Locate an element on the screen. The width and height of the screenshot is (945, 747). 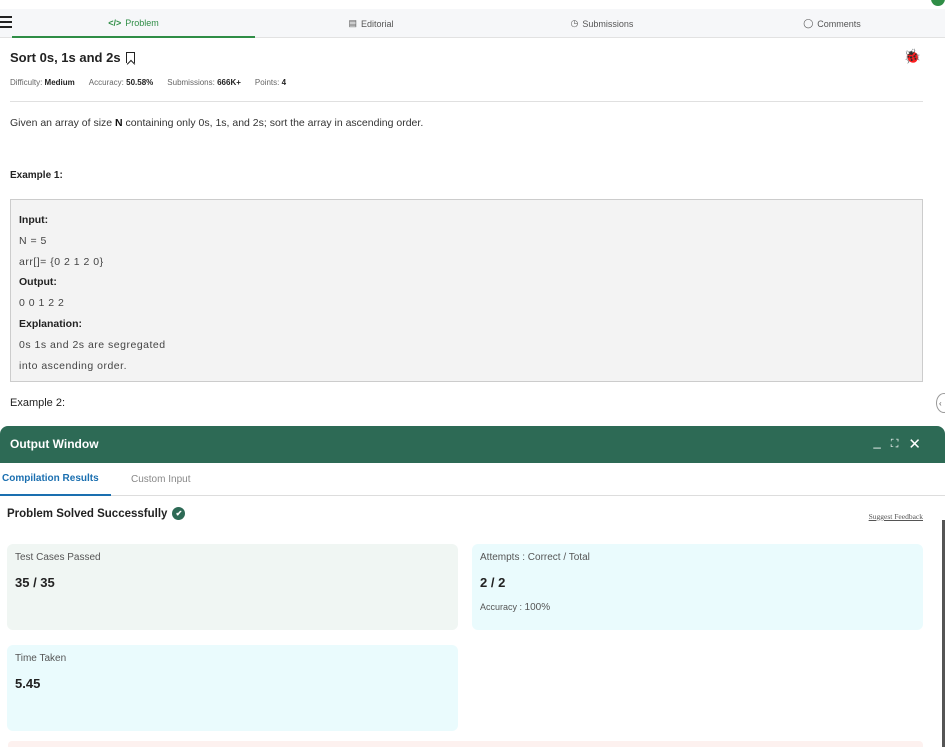
bug-report-icon: 🐞 is located at coordinates (912, 56).